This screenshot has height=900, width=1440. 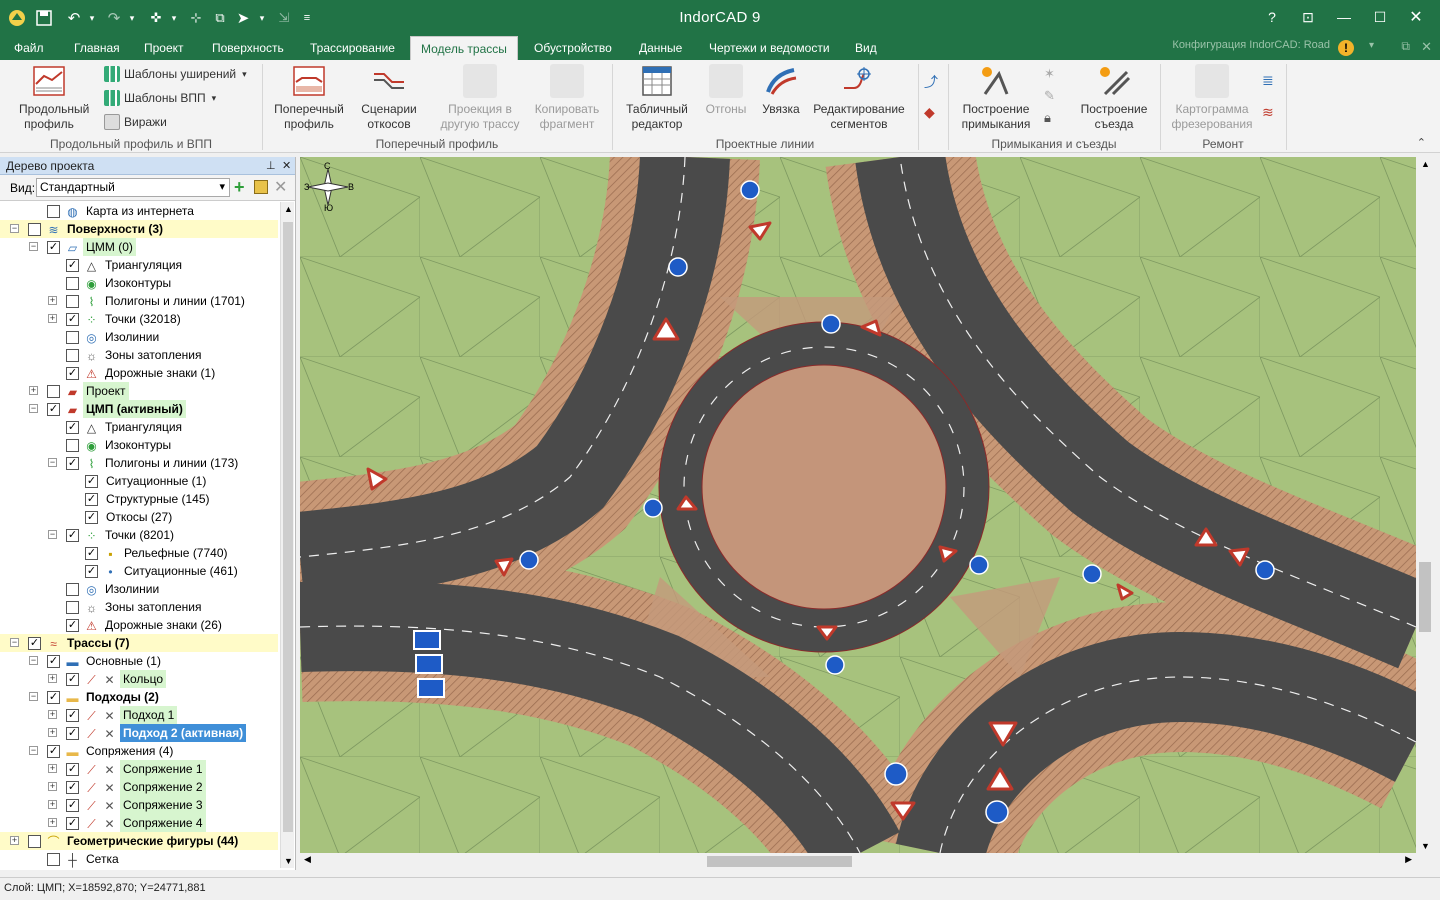 What do you see at coordinates (726, 90) in the screenshot?
I see `otgony-button: Отгоны` at bounding box center [726, 90].